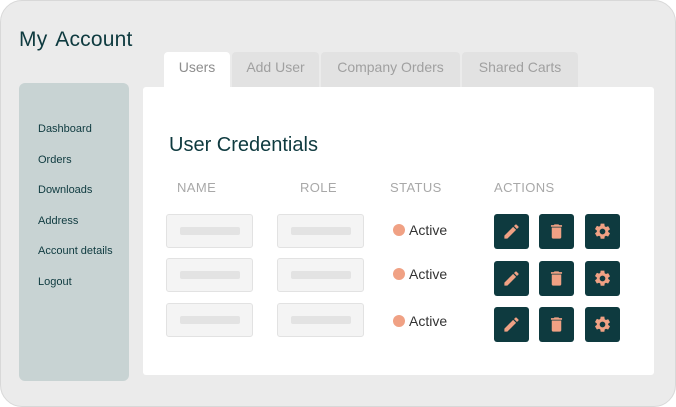 This screenshot has width=676, height=407. I want to click on sidebar-item-account-details: Account details, so click(75, 251).